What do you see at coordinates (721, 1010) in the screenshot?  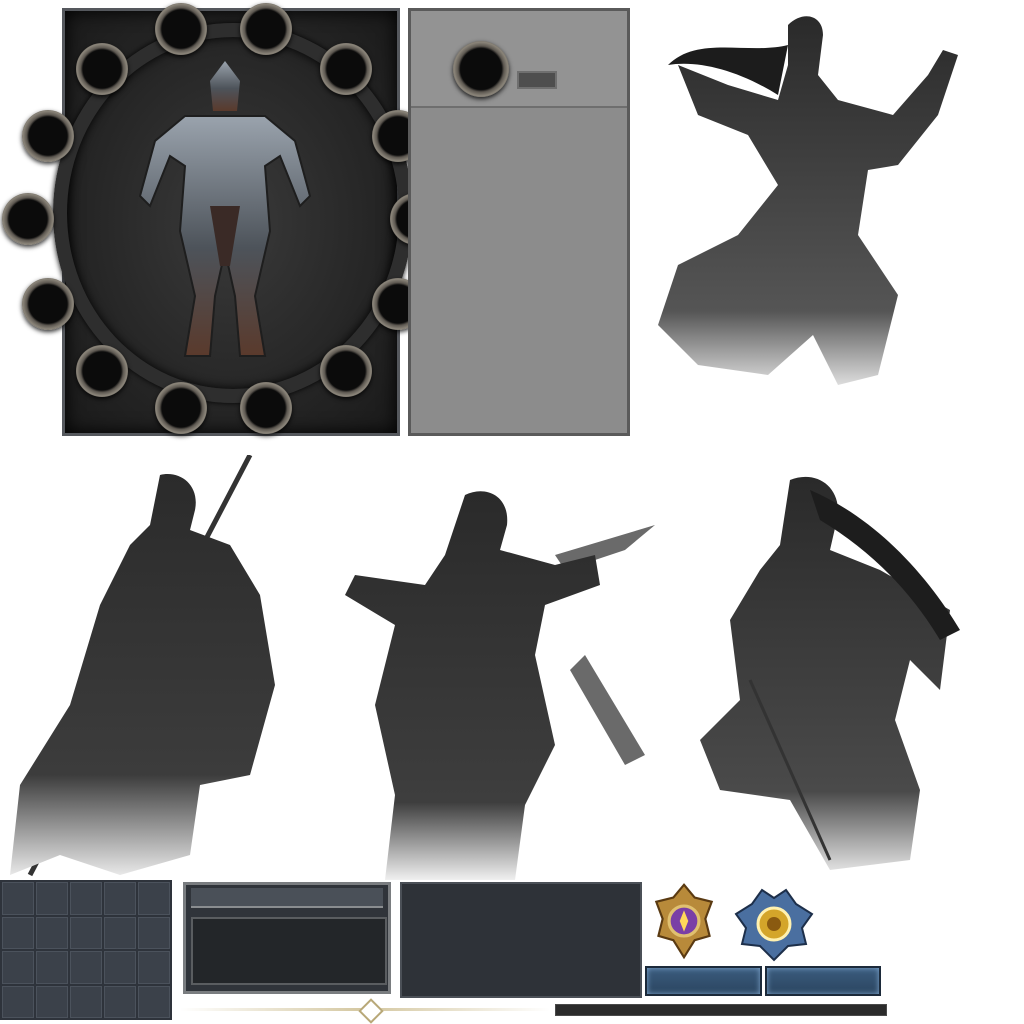 I see `progress-bar-track` at bounding box center [721, 1010].